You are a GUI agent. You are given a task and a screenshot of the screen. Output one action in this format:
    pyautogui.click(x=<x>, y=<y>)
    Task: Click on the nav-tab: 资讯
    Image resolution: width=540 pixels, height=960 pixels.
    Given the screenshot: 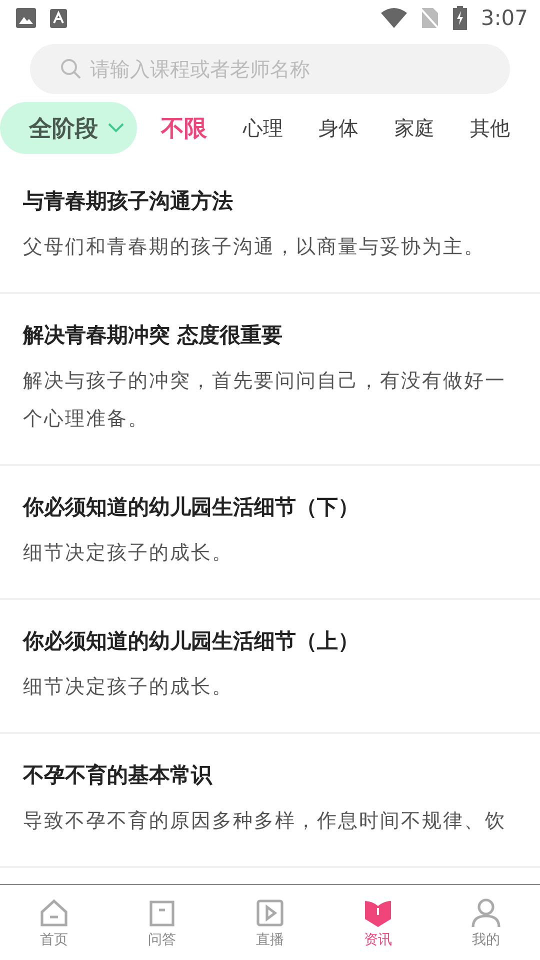 What is the action you would take?
    pyautogui.click(x=378, y=922)
    